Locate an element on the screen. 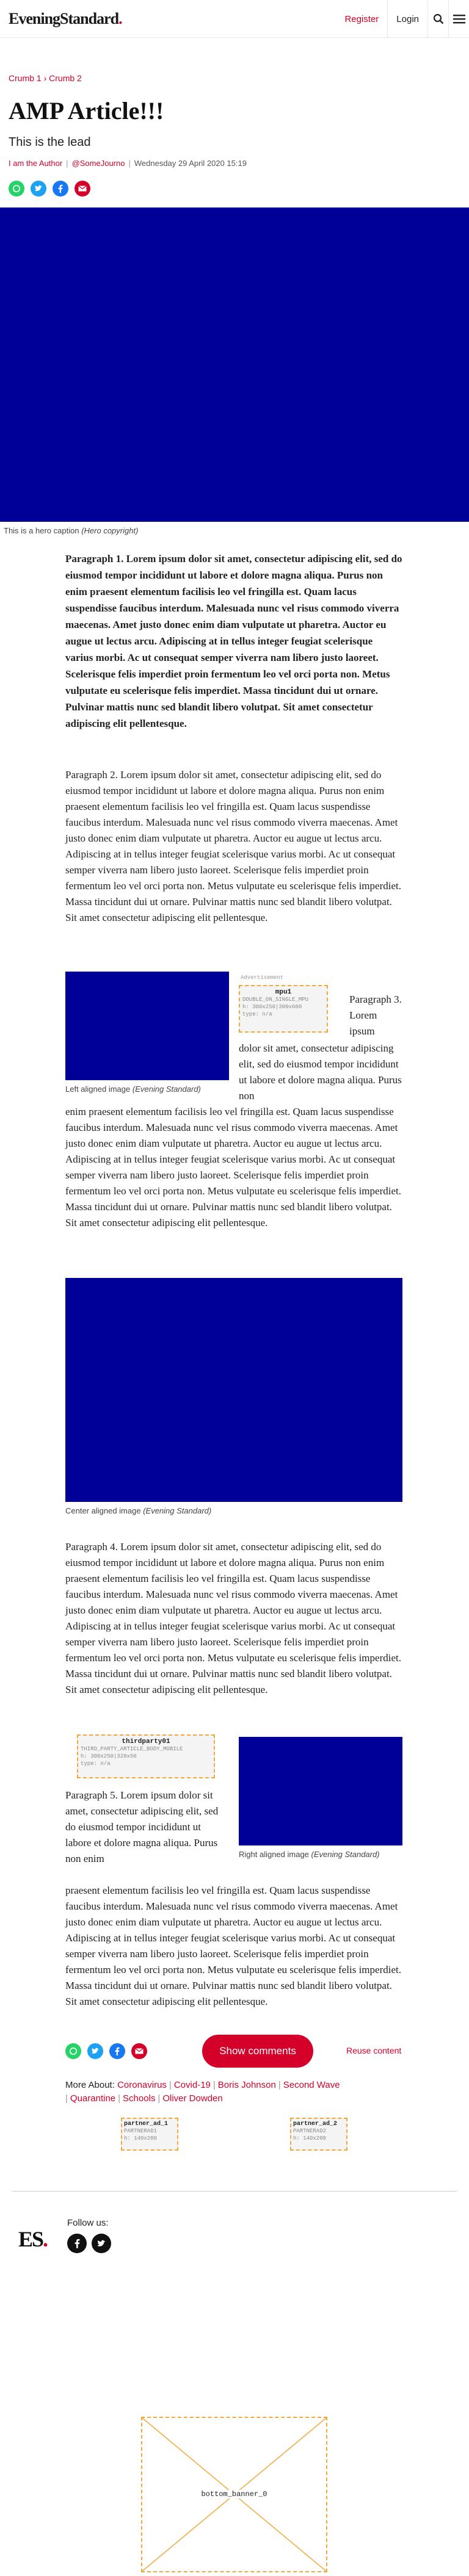 This screenshot has width=469, height=2576. footer-divider is located at coordinates (234, 2191).